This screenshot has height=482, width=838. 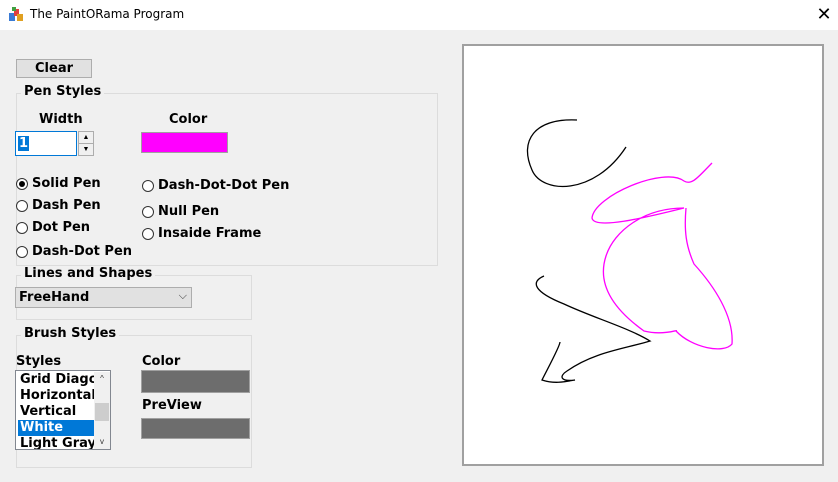 What do you see at coordinates (70, 333) in the screenshot?
I see `brush-styles-label: Brush Styles` at bounding box center [70, 333].